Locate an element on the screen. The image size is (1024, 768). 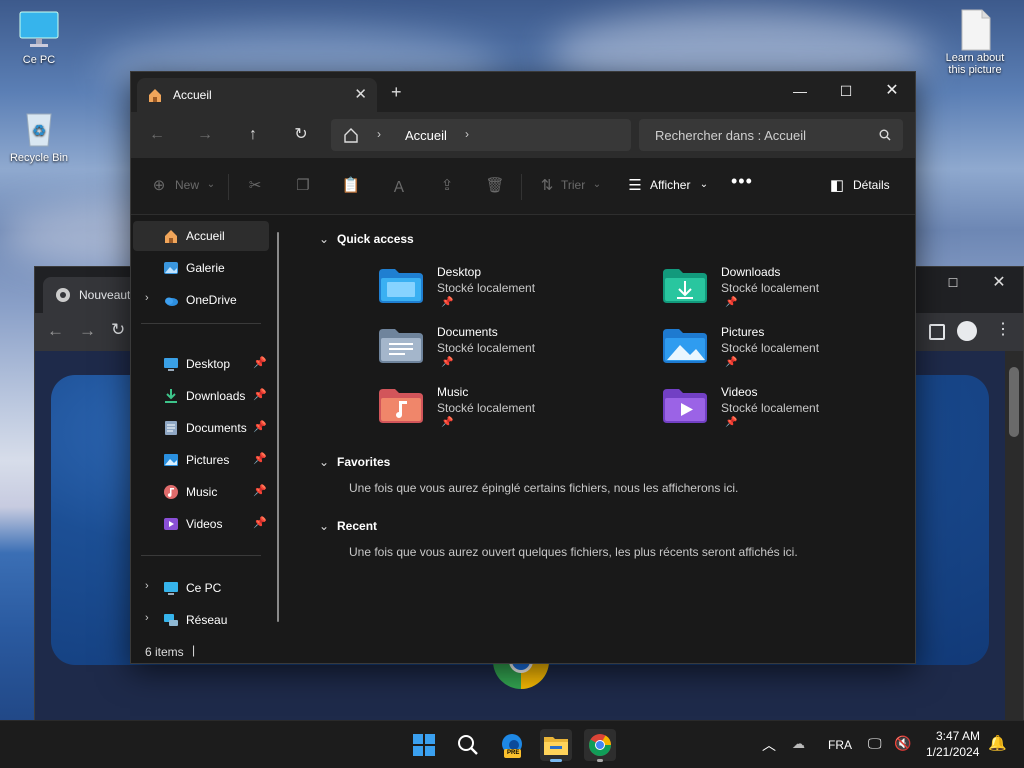
close-tab-icon: ✕ is located at coordinates (360, 94).